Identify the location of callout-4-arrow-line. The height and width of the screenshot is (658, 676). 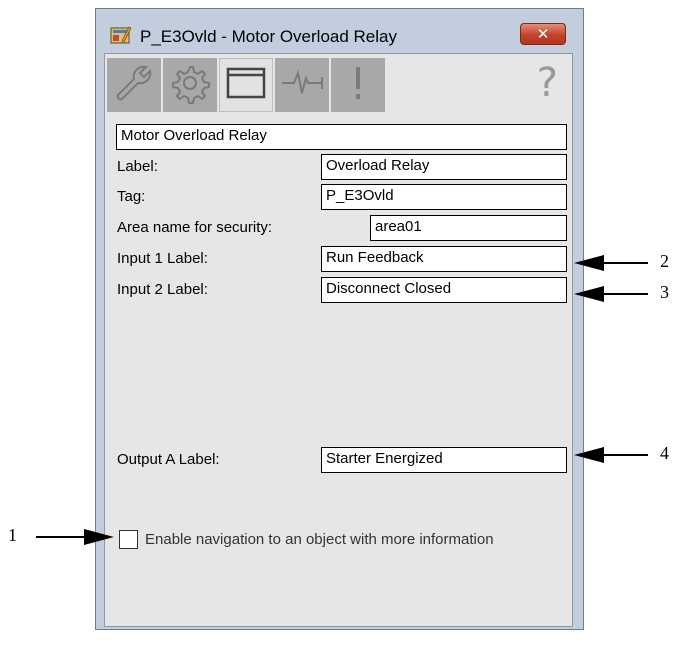
(624, 455).